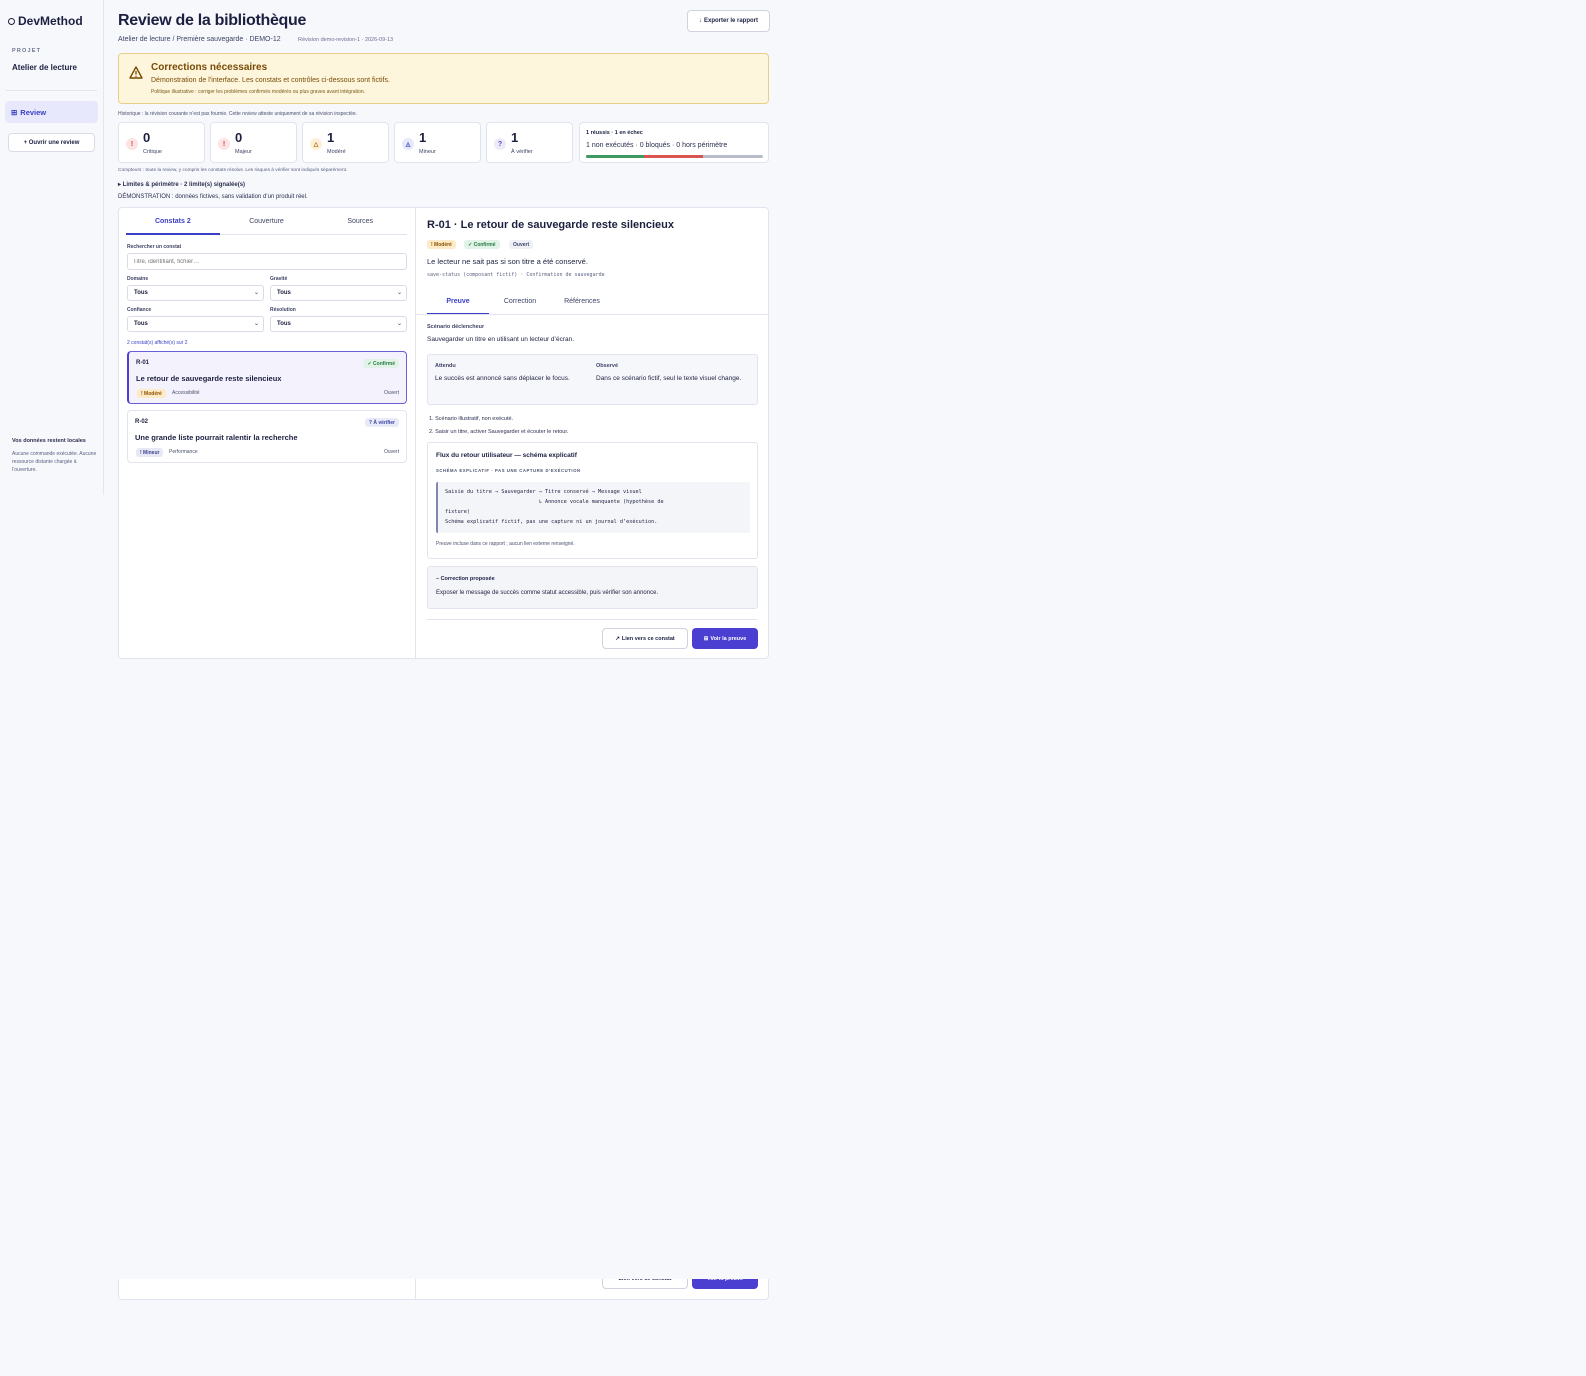 The height and width of the screenshot is (1376, 1586). What do you see at coordinates (243, 152) in the screenshot?
I see `stat-label: Majeur` at bounding box center [243, 152].